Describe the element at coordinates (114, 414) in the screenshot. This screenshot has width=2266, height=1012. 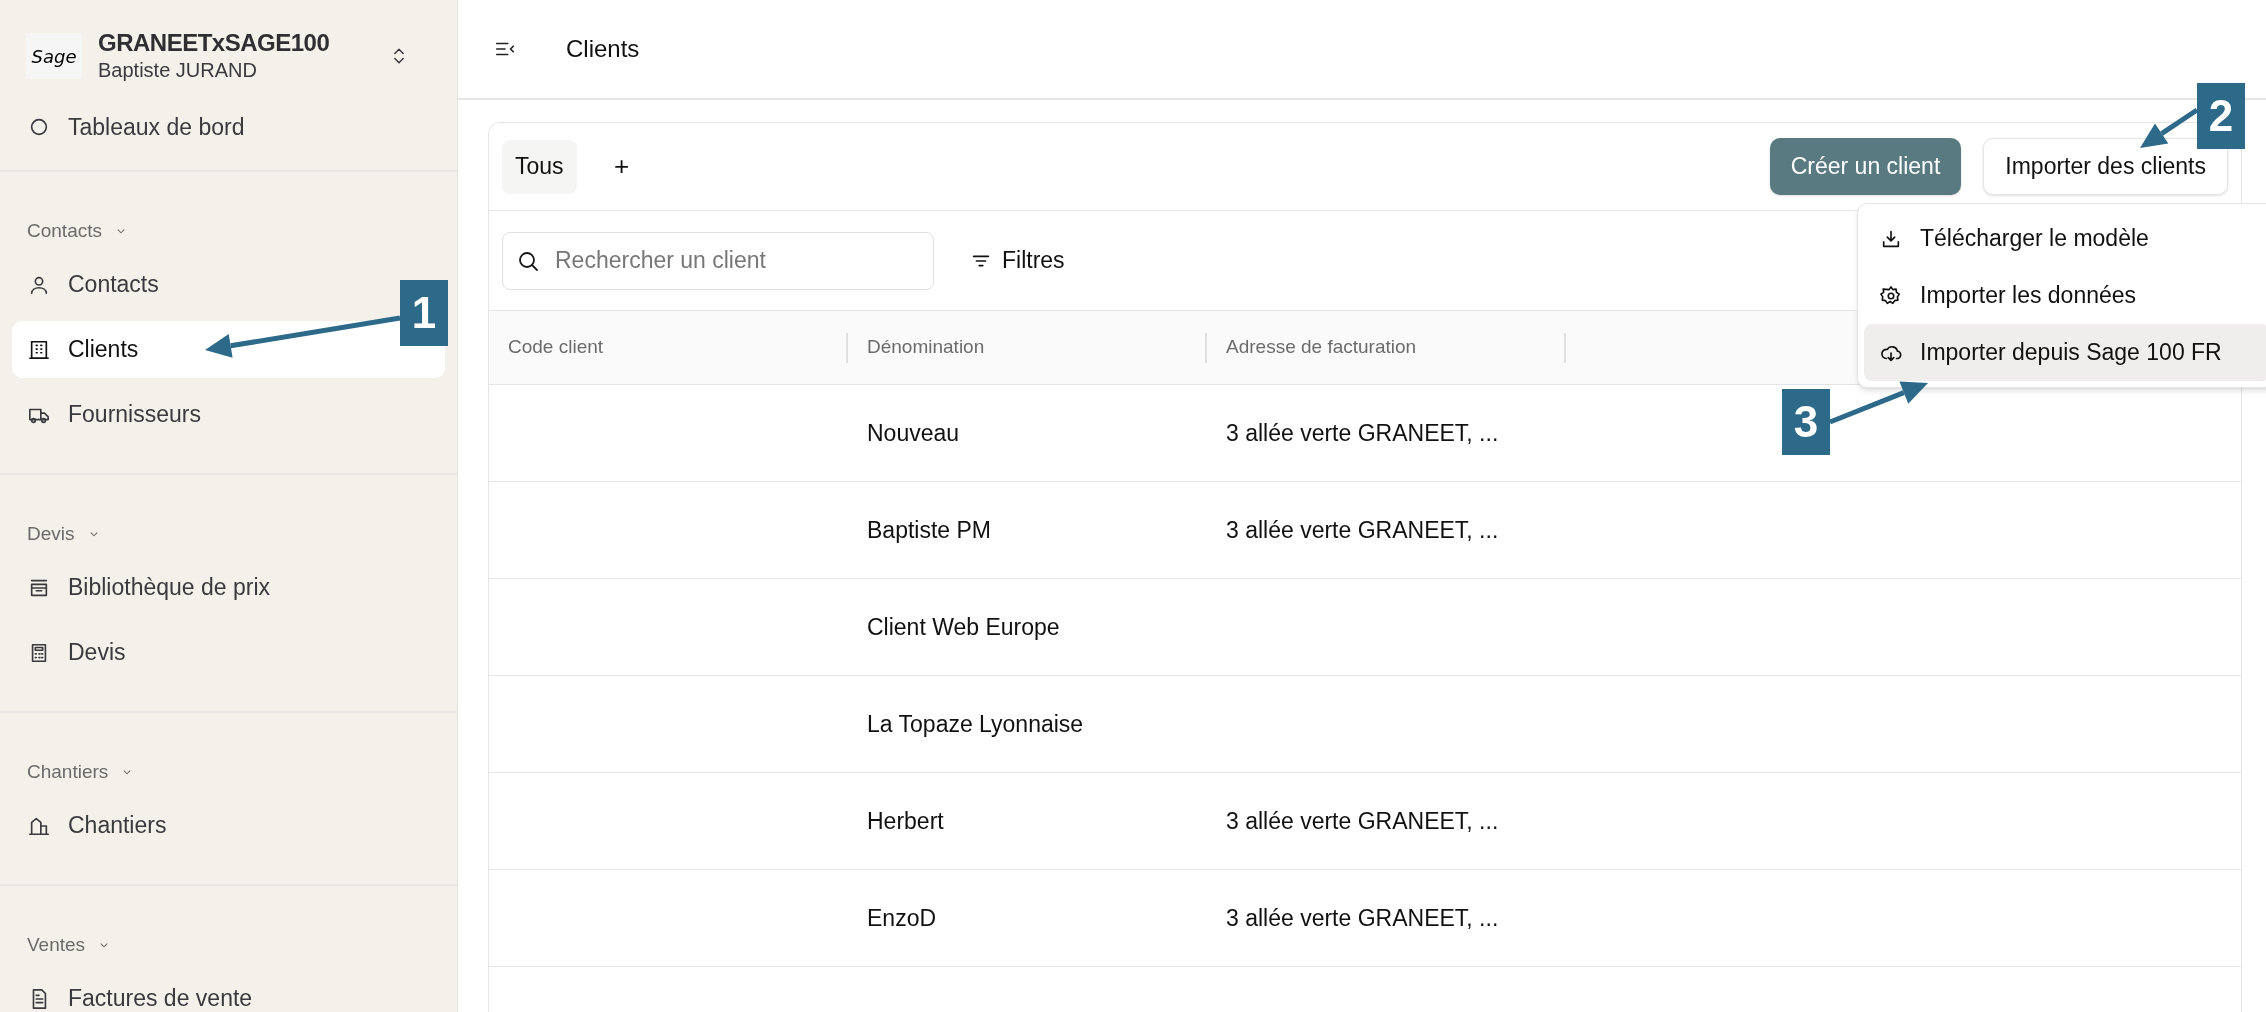
I see `nav-item: Fournisseurs` at that location.